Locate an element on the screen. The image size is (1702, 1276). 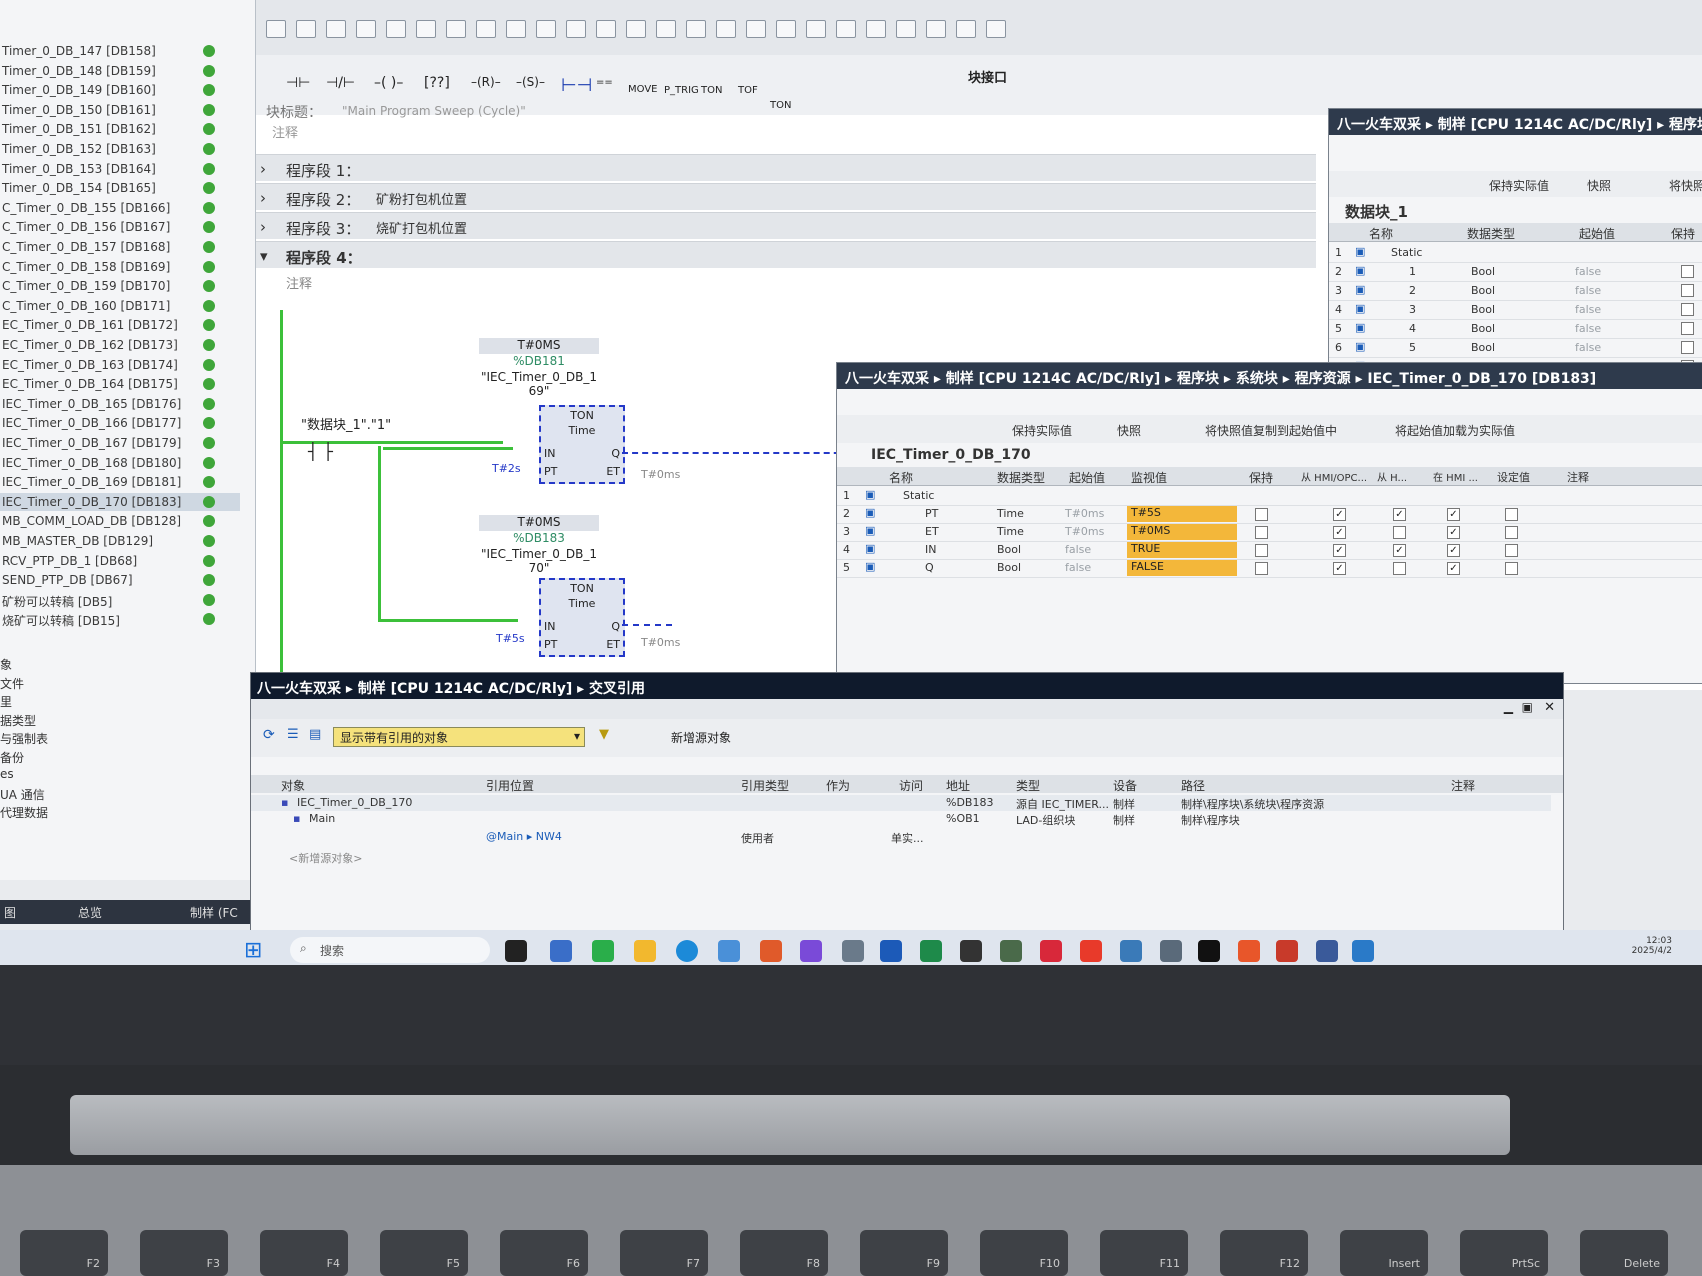
wechat-icon is located at coordinates (603, 951).